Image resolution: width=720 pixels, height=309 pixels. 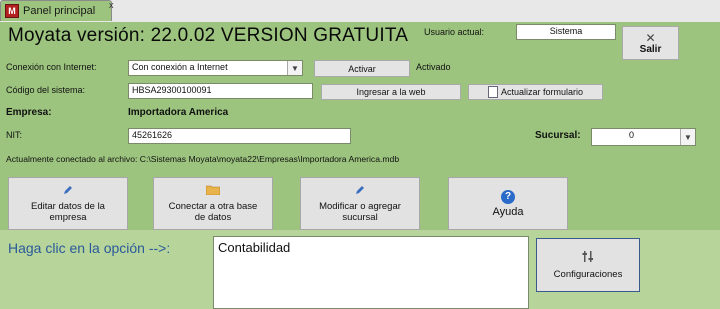 What do you see at coordinates (542, 92) in the screenshot?
I see `update-form-label: Actualizar formulario` at bounding box center [542, 92].